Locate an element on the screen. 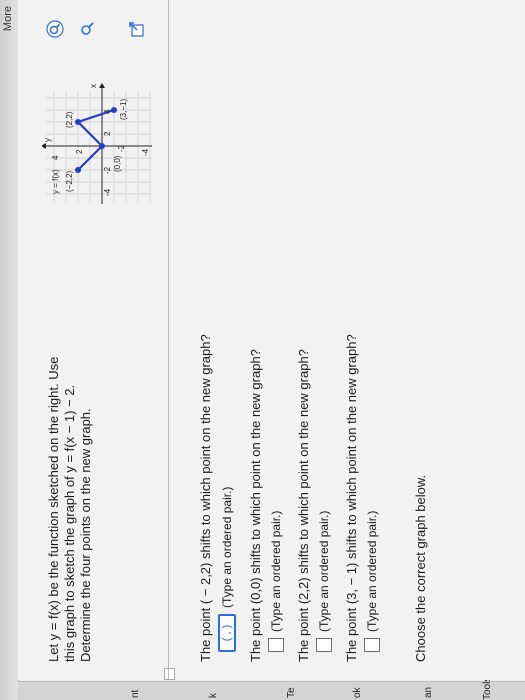 The image size is (525, 700). x-tick-label: -4 is located at coordinates (107, 192).